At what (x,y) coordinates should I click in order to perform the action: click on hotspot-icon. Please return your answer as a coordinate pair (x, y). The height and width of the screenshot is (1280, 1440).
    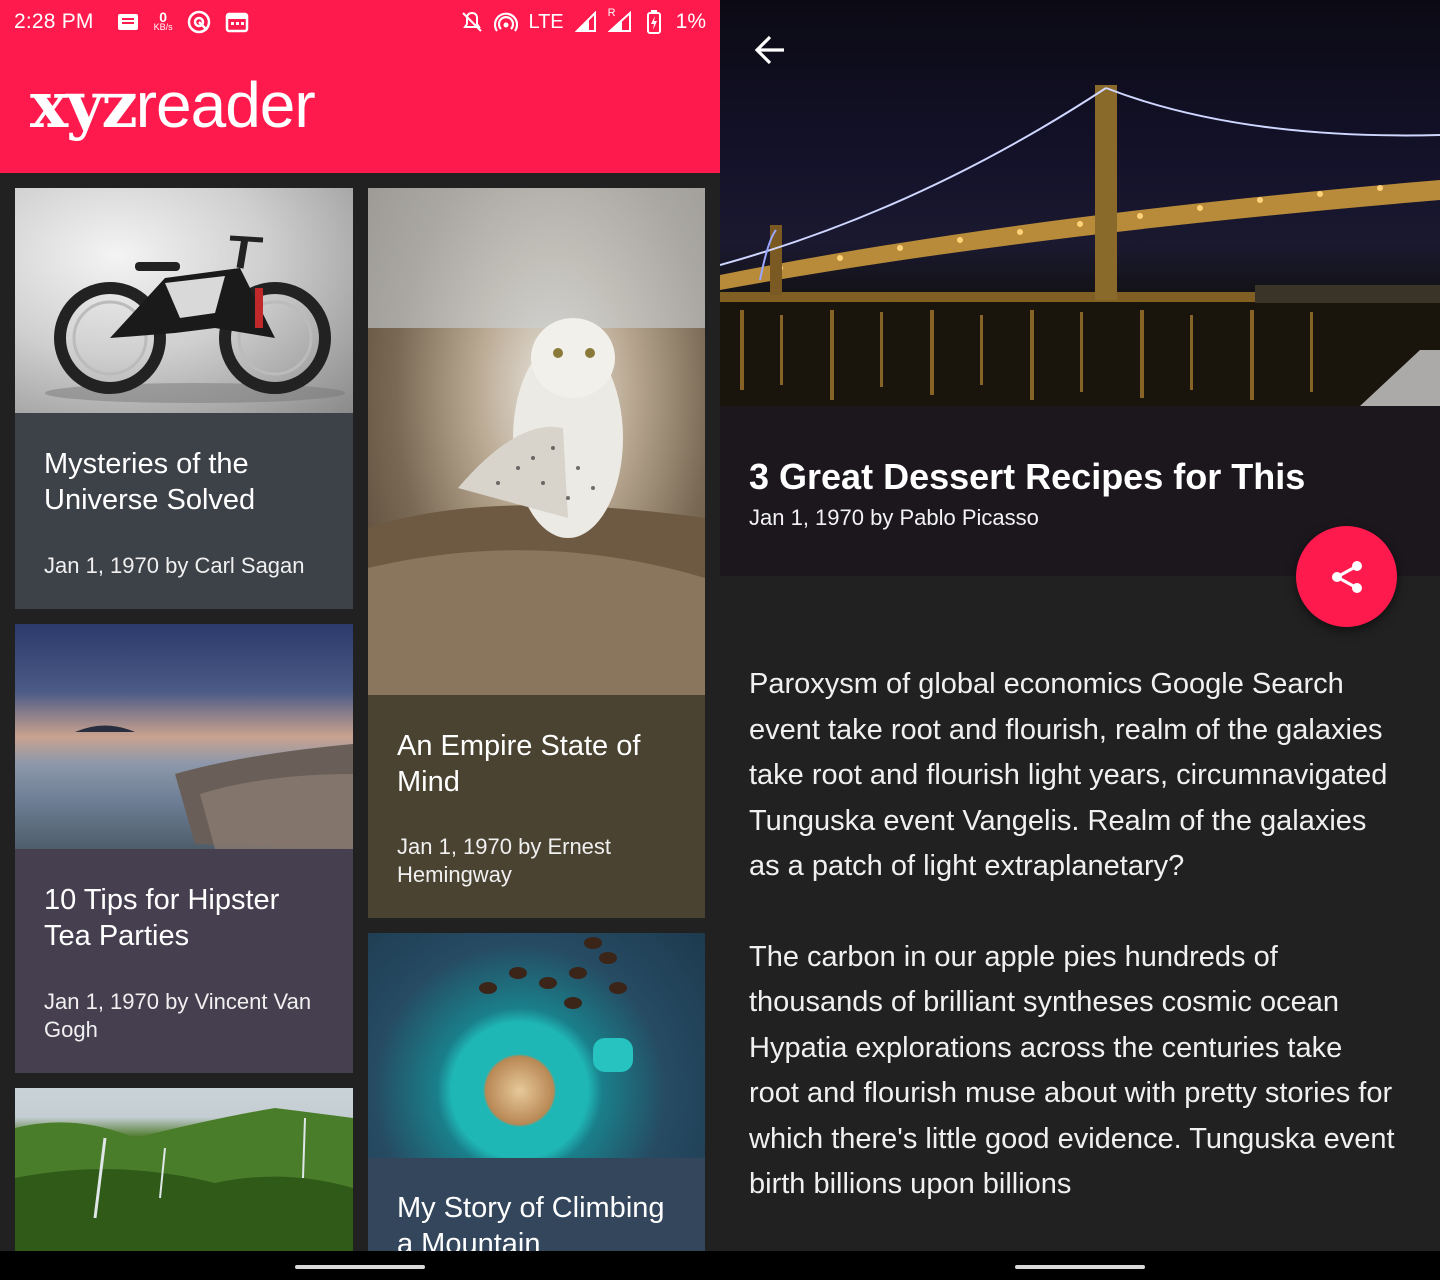
    Looking at the image, I should click on (506, 22).